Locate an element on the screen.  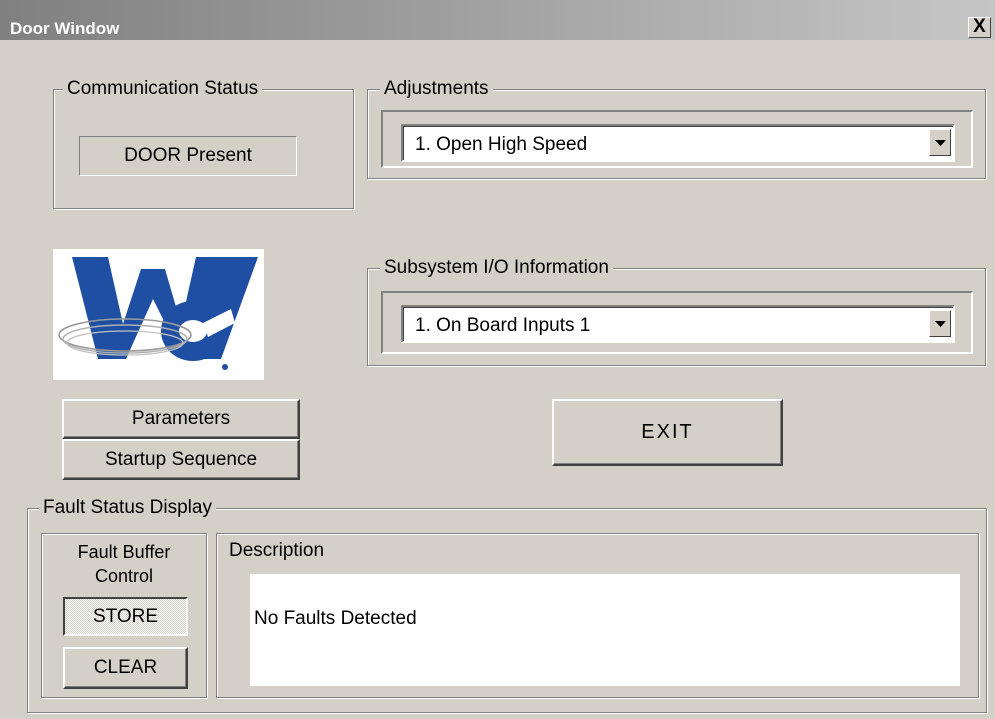
subsystem-dropdown-button is located at coordinates (940, 323).